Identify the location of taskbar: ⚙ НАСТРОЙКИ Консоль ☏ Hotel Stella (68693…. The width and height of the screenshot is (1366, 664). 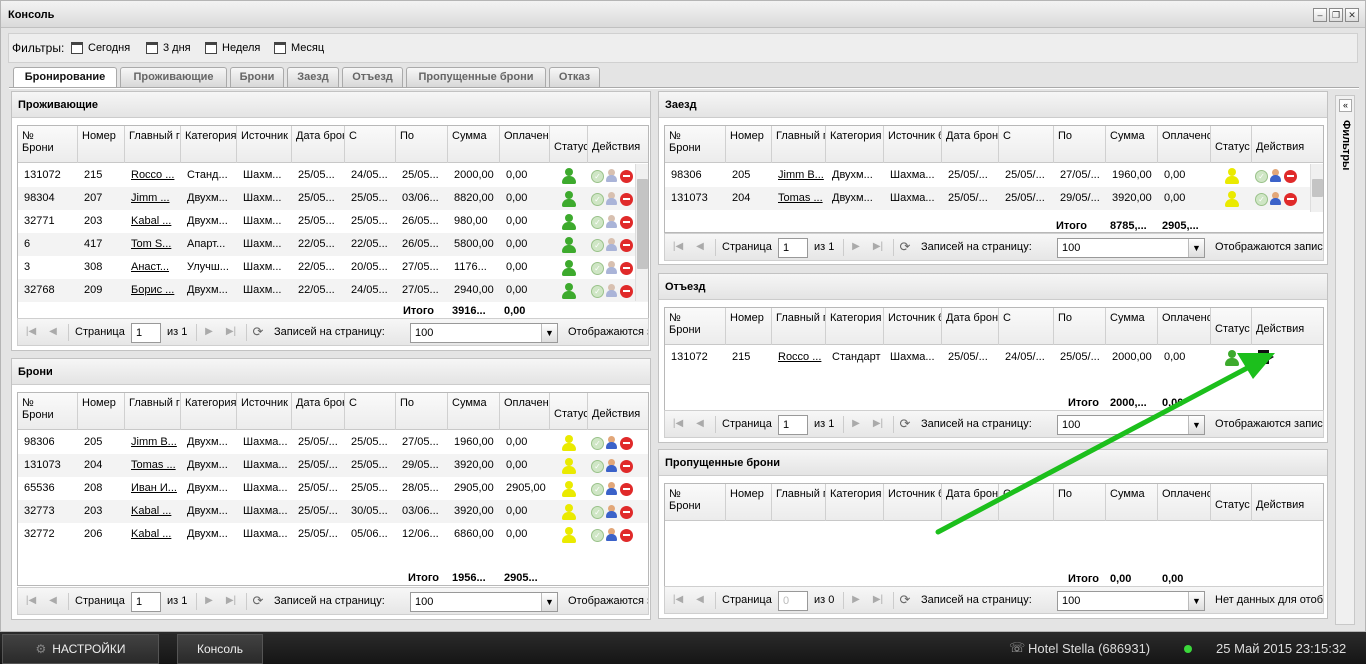
(683, 648).